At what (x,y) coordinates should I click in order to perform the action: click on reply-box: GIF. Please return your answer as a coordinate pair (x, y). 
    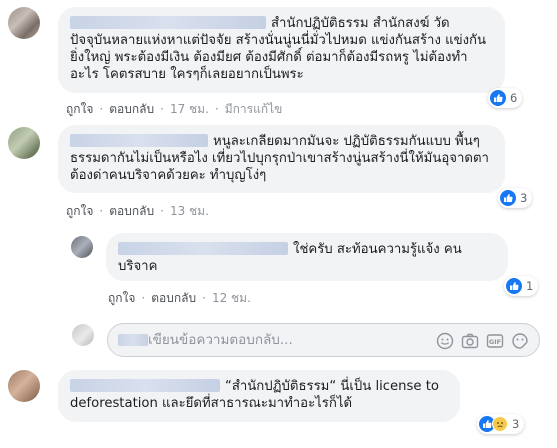
    Looking at the image, I should click on (323, 340).